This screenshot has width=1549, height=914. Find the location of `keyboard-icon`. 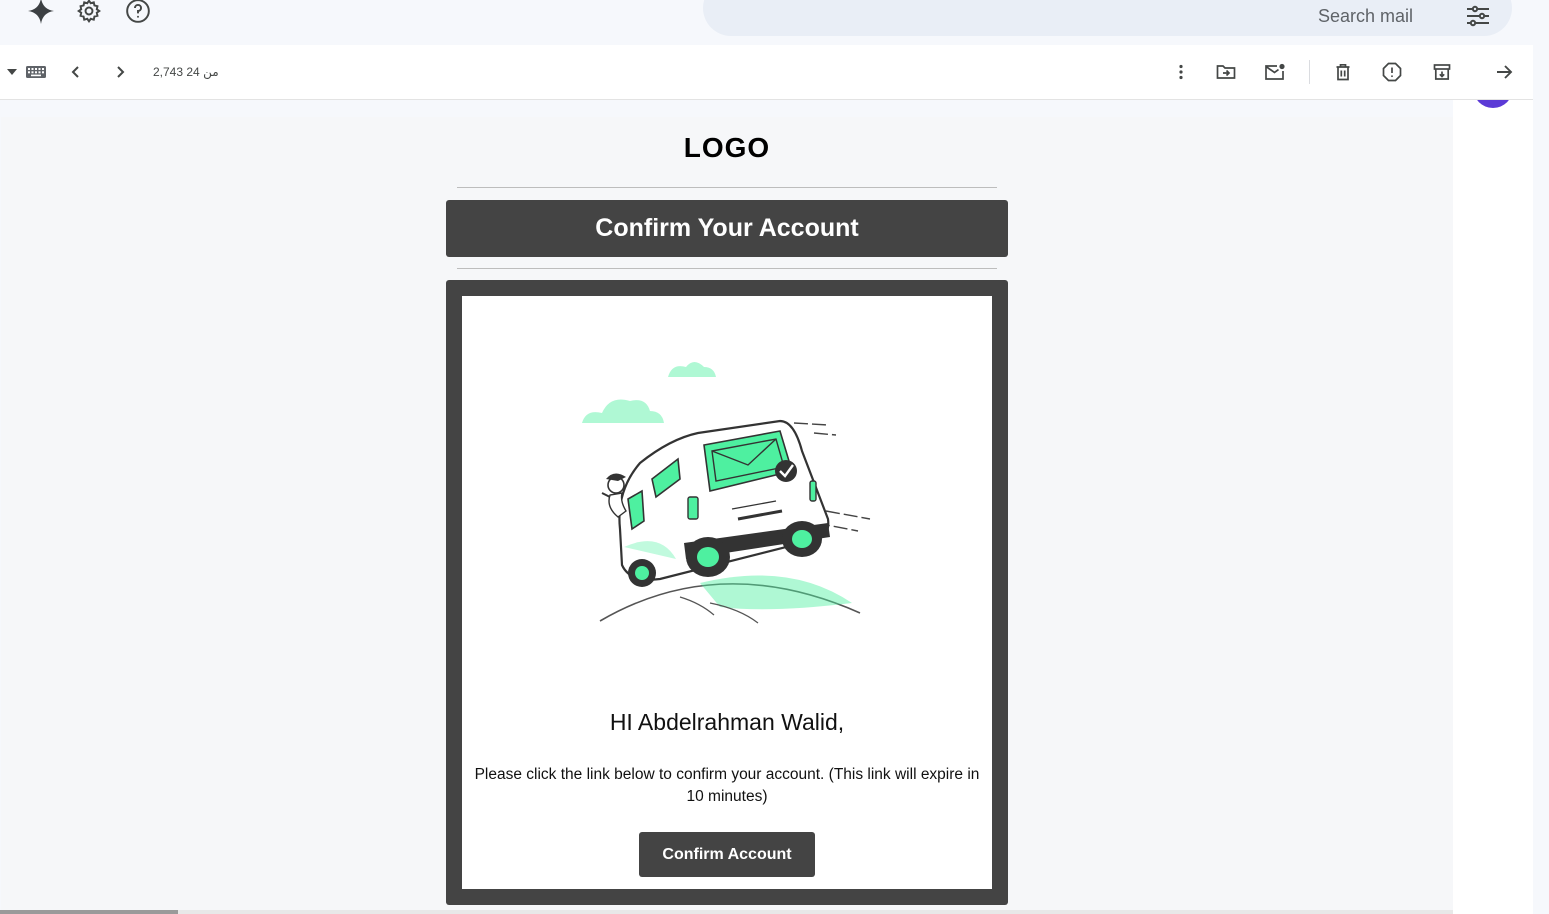

keyboard-icon is located at coordinates (36, 72).